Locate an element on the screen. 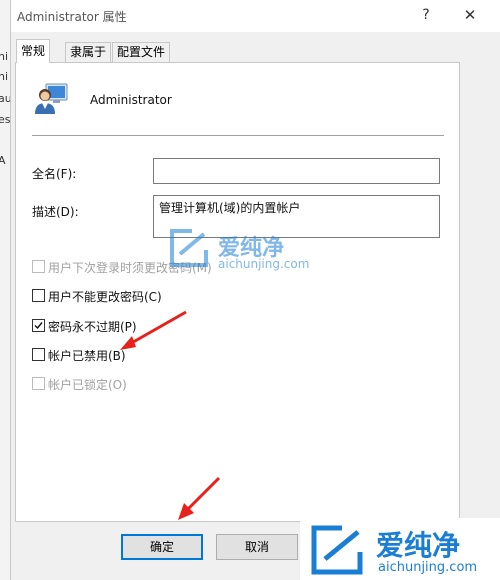  check-icon is located at coordinates (38, 326).